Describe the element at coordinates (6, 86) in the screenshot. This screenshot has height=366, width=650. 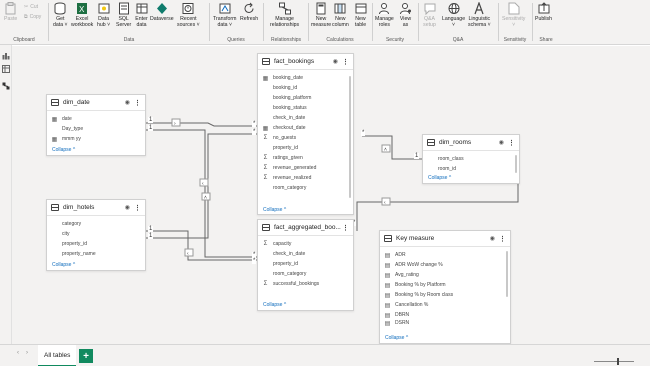
I see `model-view-icon` at that location.